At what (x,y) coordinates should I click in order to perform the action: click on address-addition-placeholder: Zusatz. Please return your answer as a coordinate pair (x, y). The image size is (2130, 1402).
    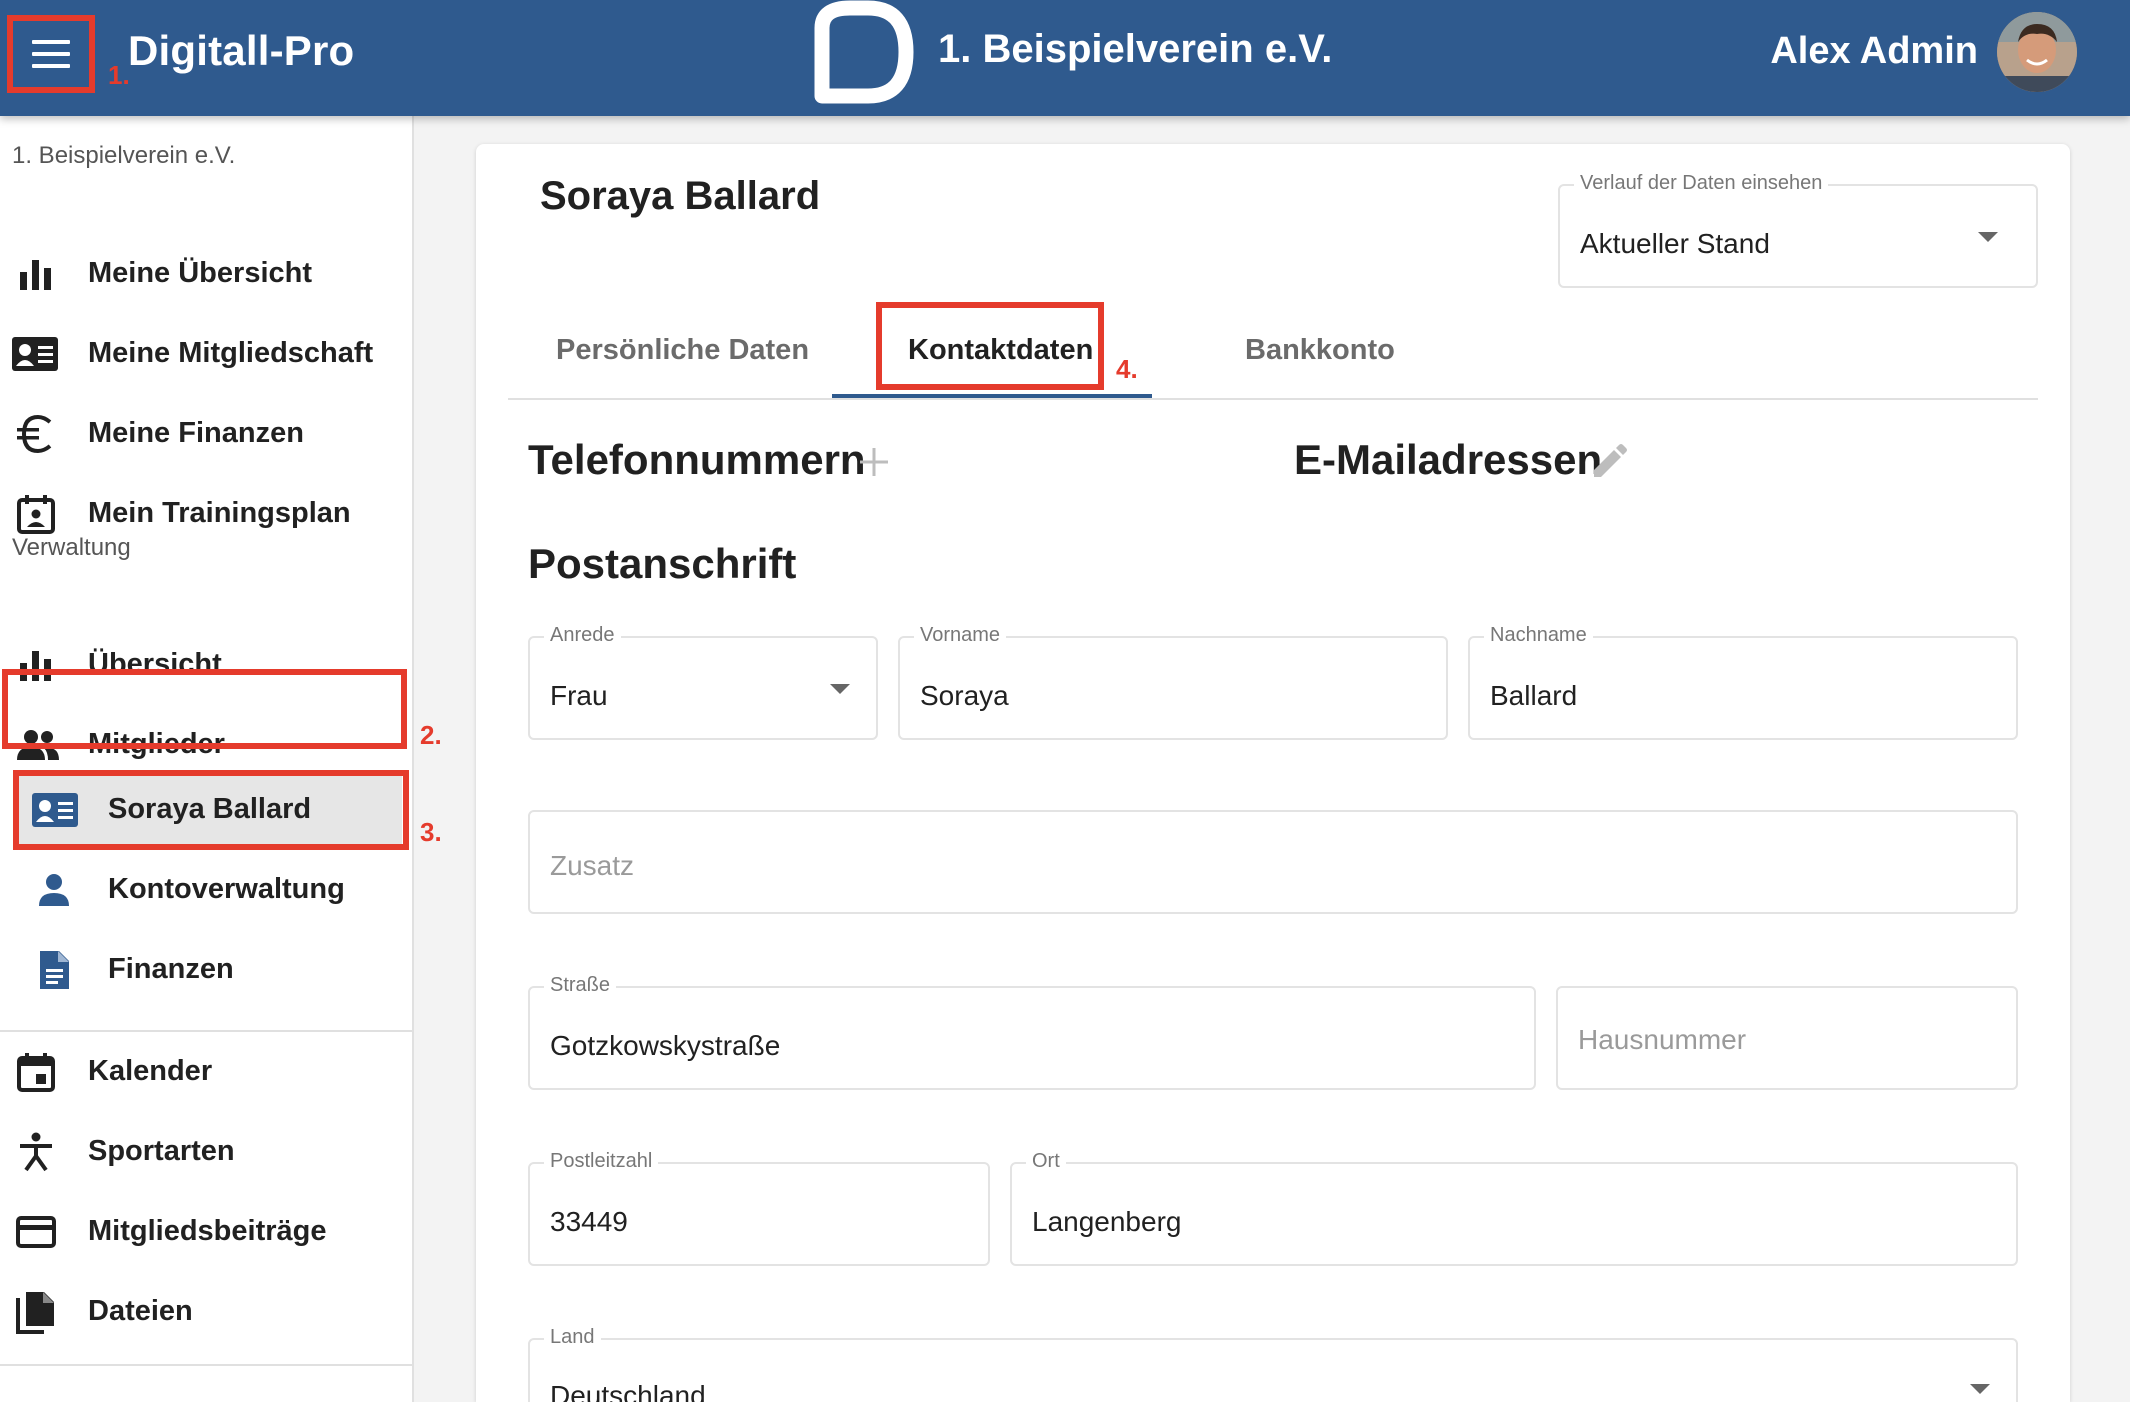
    Looking at the image, I should click on (592, 865).